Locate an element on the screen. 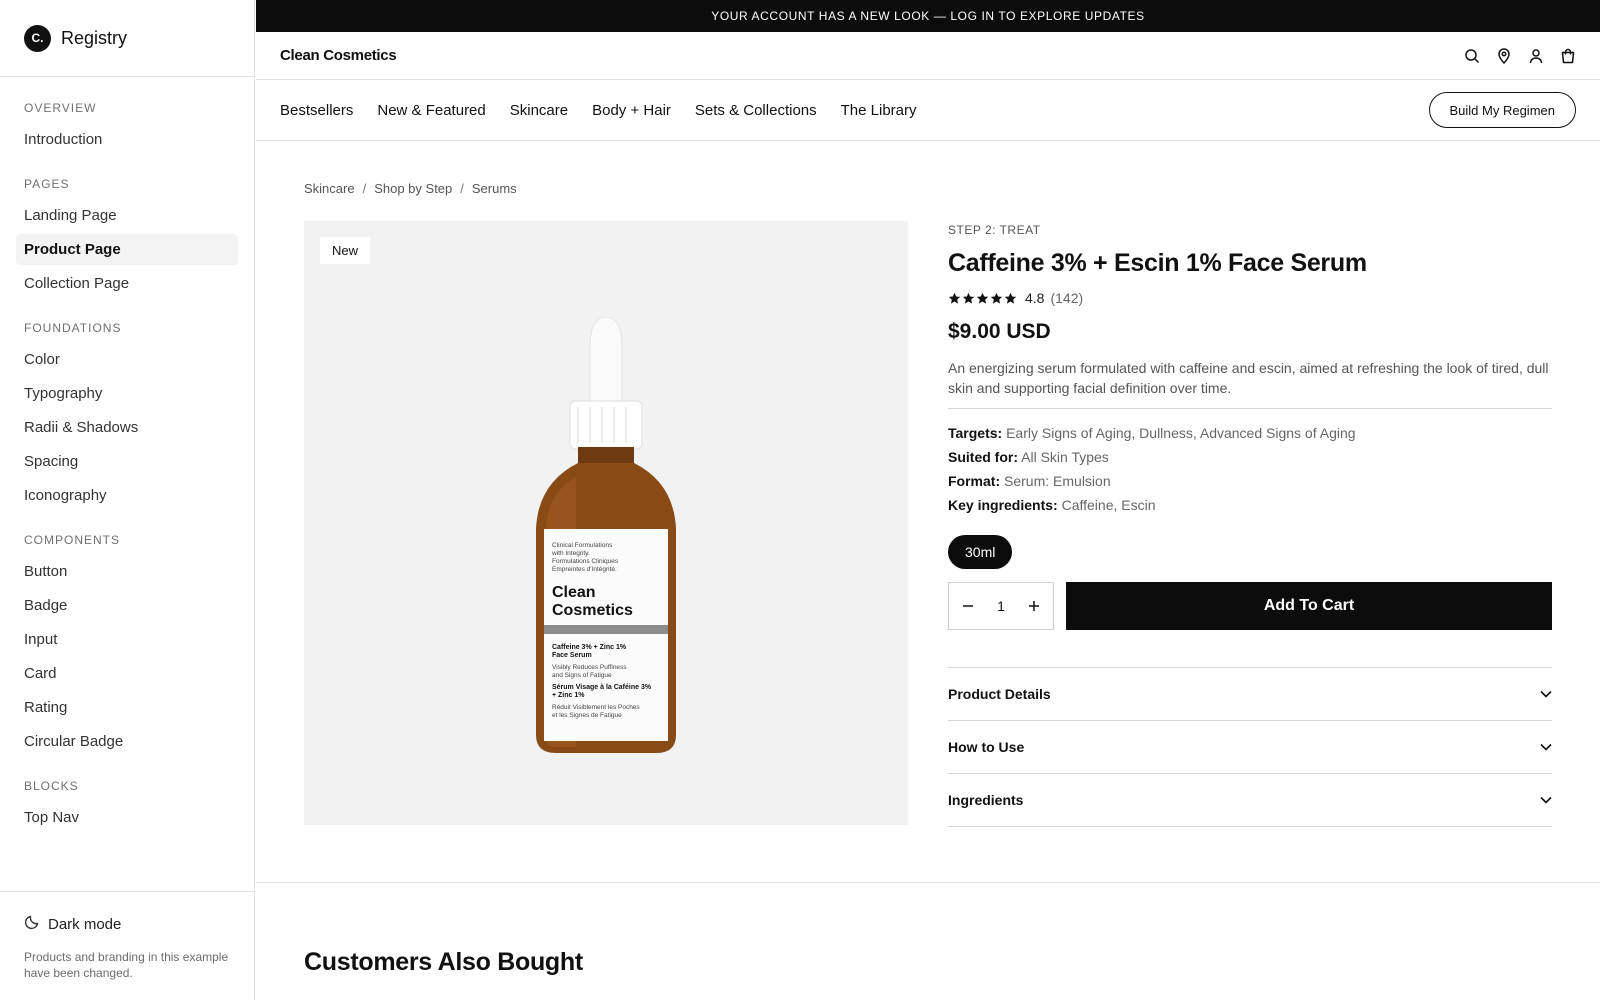 The image size is (1600, 1000). breadcrumb-skincare: Skincare is located at coordinates (329, 189).